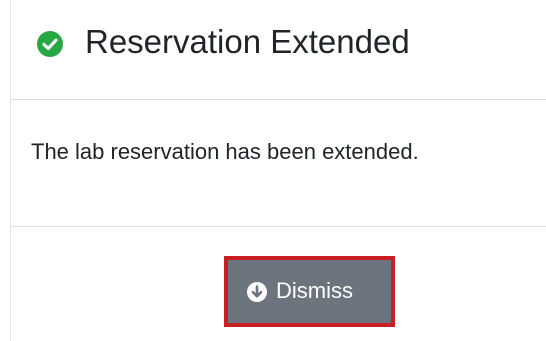 The image size is (546, 341). What do you see at coordinates (314, 290) in the screenshot?
I see `dismiss-button-label: Dismiss` at bounding box center [314, 290].